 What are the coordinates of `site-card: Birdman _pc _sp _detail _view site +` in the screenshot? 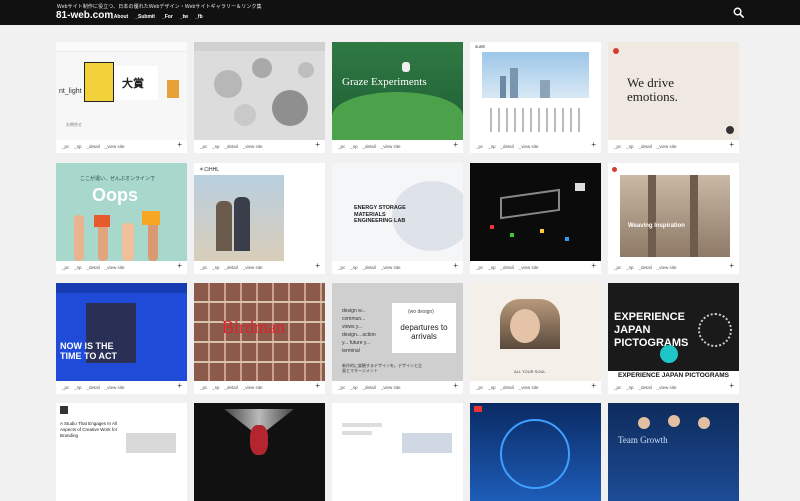 It's located at (259, 338).